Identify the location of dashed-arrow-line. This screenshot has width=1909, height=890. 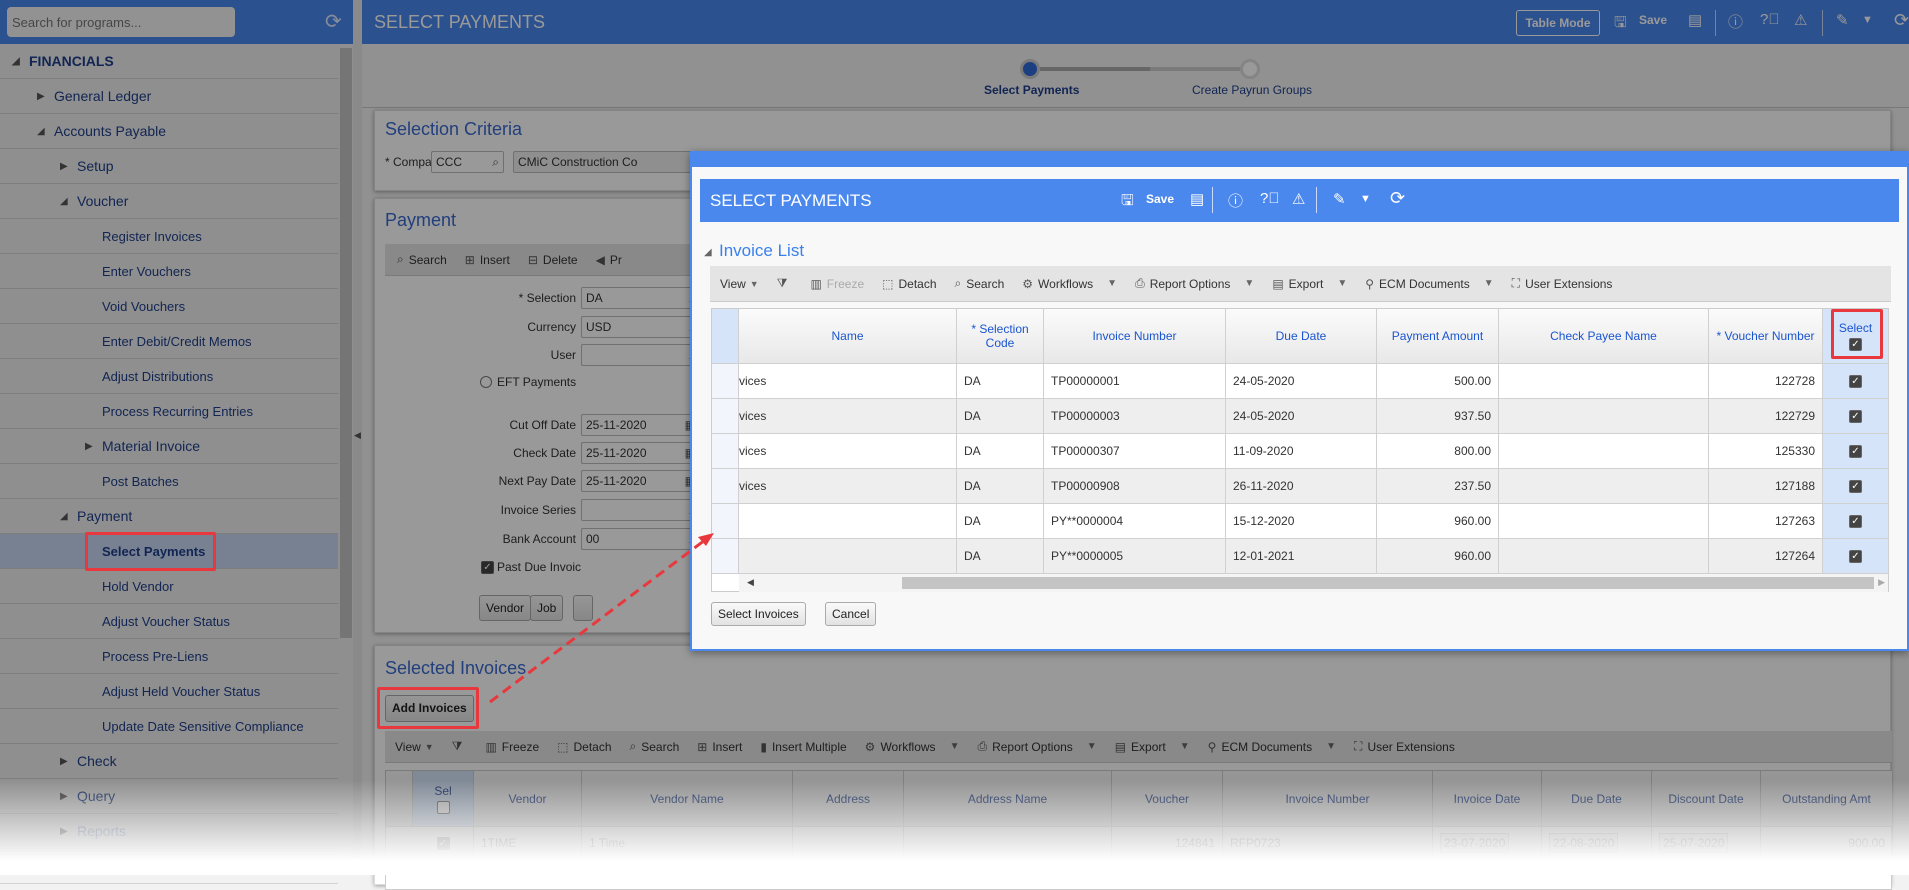
(597, 621).